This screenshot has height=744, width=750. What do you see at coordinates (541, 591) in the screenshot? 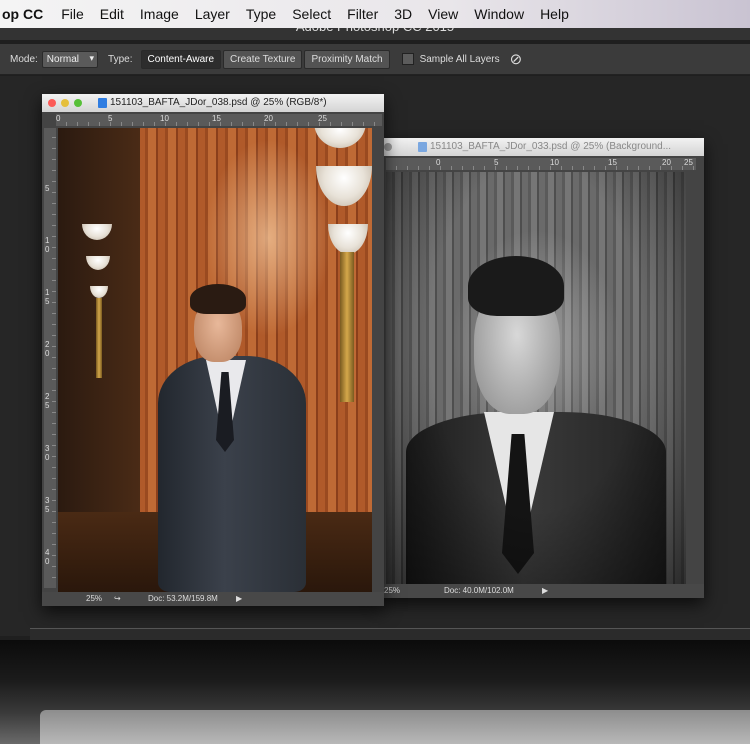
I see `document-2-status-bar: 25% Doc: 40.0M/102.0M ▶` at bounding box center [541, 591].